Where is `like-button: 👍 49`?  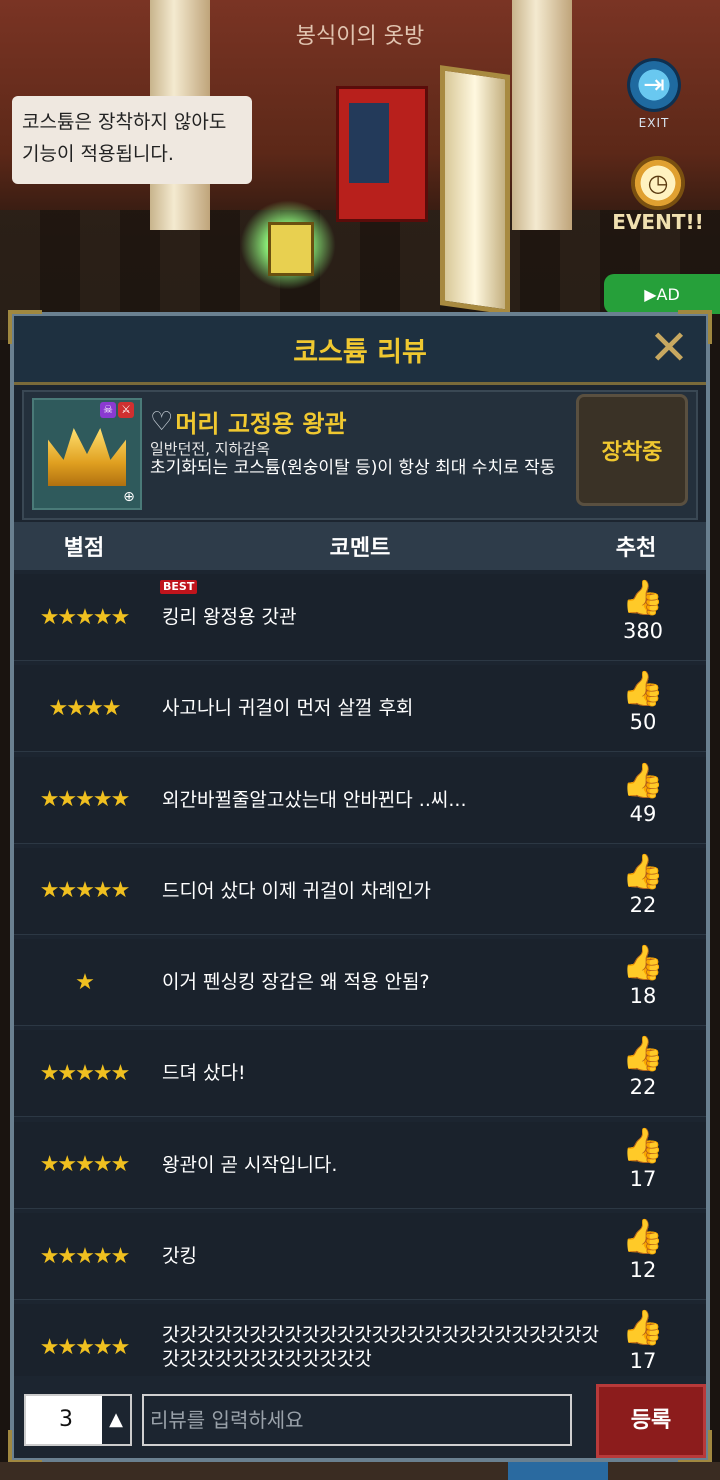 like-button: 👍 49 is located at coordinates (643, 800).